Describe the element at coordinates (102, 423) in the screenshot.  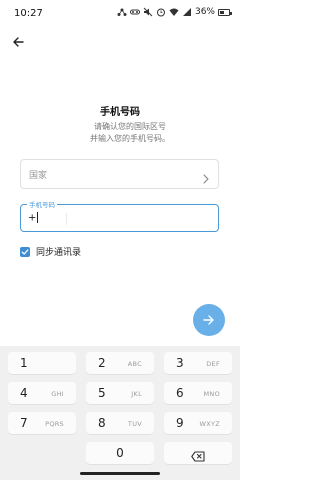
I see `key-digit: 8` at that location.